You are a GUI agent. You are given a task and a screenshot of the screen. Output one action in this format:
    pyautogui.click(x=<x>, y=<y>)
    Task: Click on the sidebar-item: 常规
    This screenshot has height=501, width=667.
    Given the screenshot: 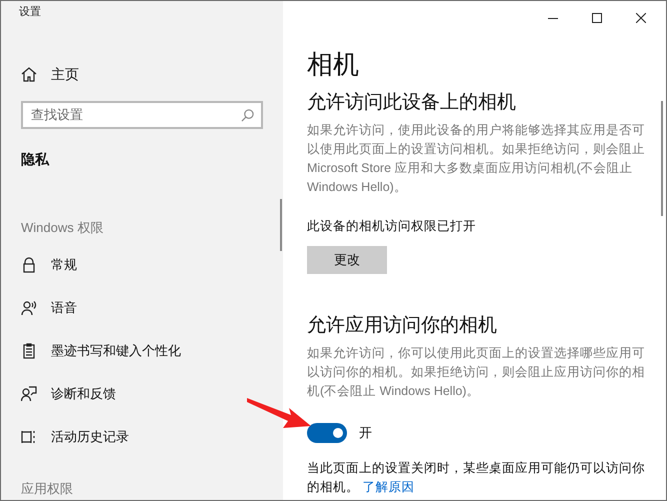 What is the action you would take?
    pyautogui.click(x=142, y=265)
    